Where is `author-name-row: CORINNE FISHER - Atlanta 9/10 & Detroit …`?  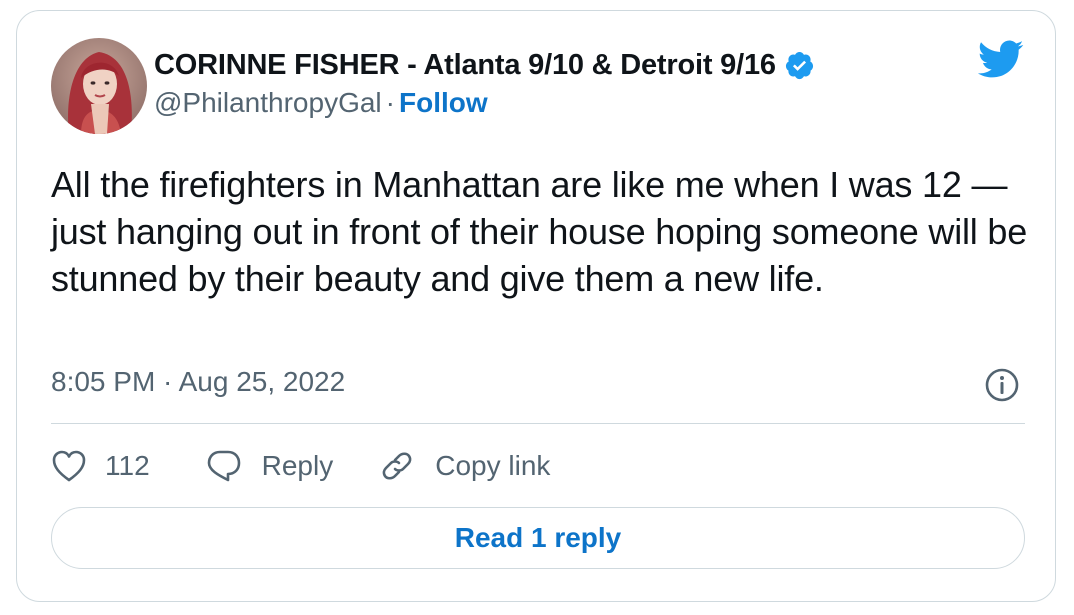
author-name-row: CORINNE FISHER - Atlanta 9/10 & Detroit … is located at coordinates (484, 65).